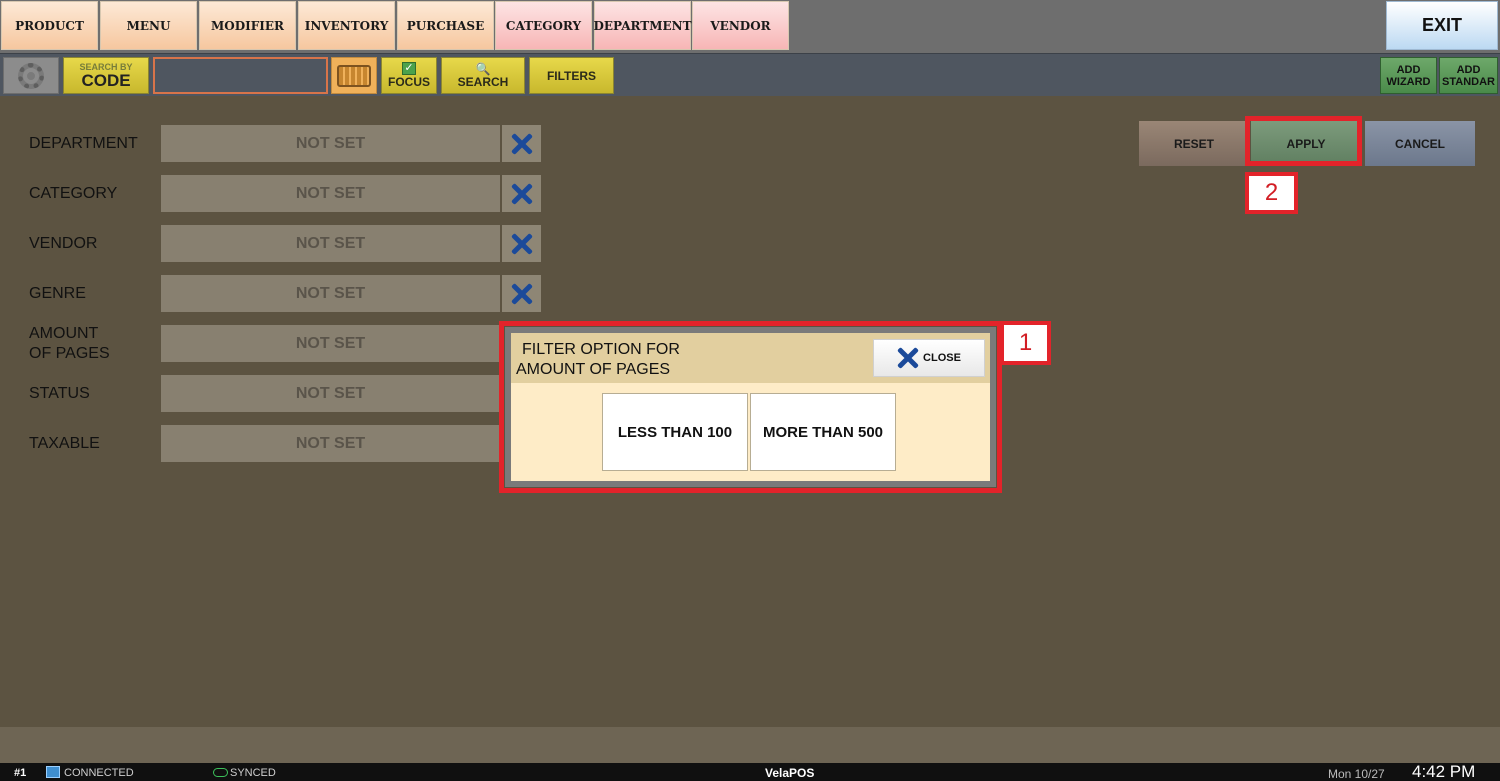 This screenshot has height=781, width=1500. What do you see at coordinates (1271, 193) in the screenshot?
I see `annotation-number-2: 2` at bounding box center [1271, 193].